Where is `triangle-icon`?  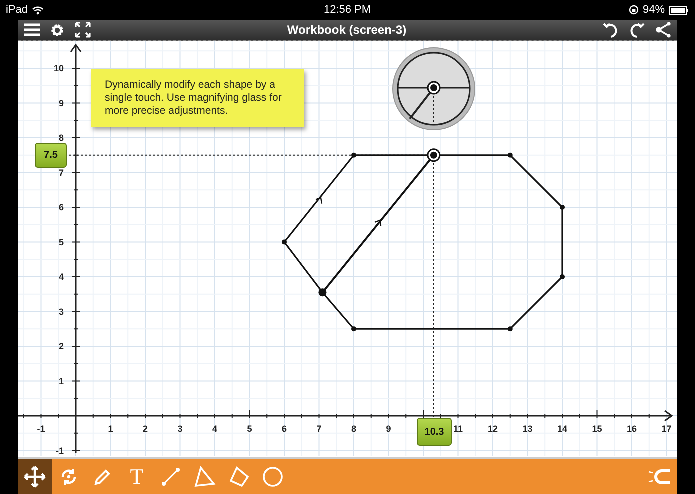
triangle-icon is located at coordinates (205, 477).